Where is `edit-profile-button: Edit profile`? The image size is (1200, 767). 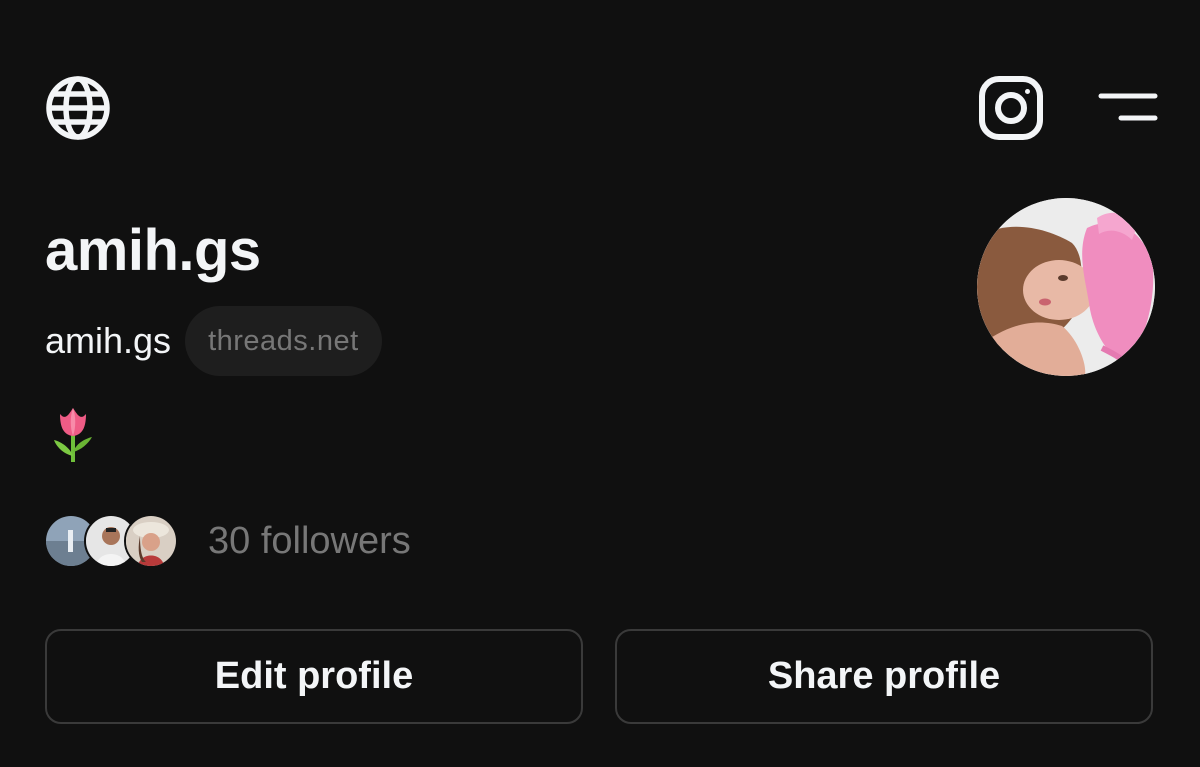
edit-profile-button: Edit profile is located at coordinates (314, 676).